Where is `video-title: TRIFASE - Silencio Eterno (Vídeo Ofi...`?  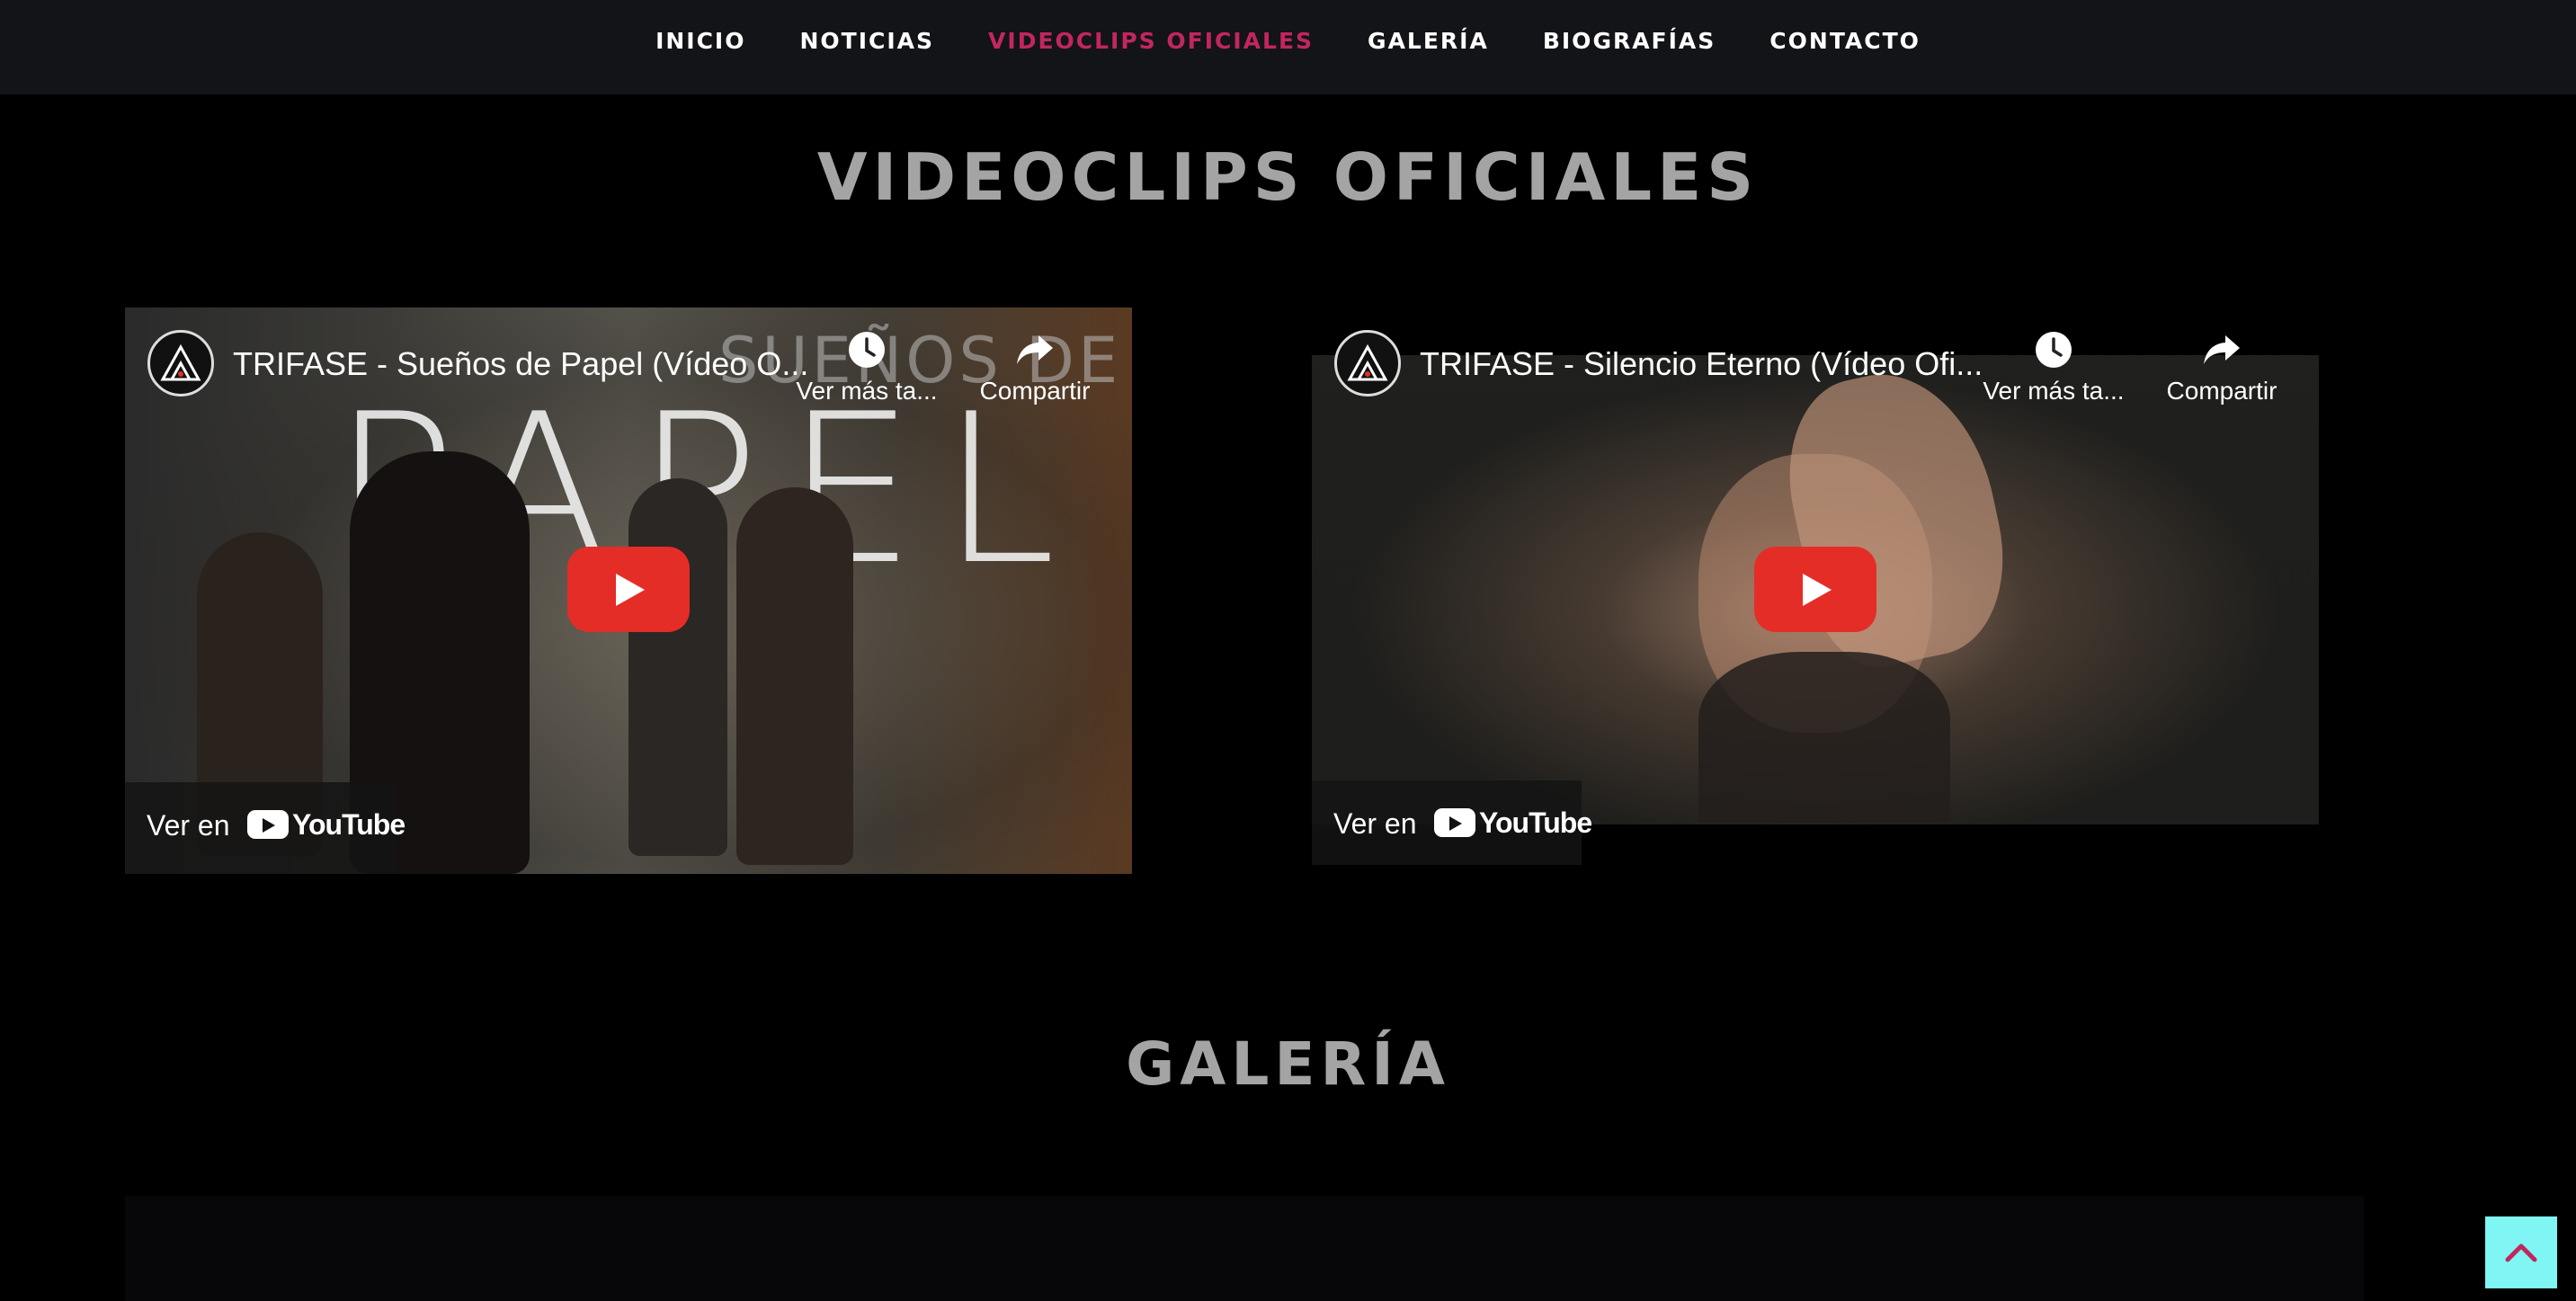 video-title: TRIFASE - Silencio Eterno (Vídeo Ofi... is located at coordinates (1735, 364).